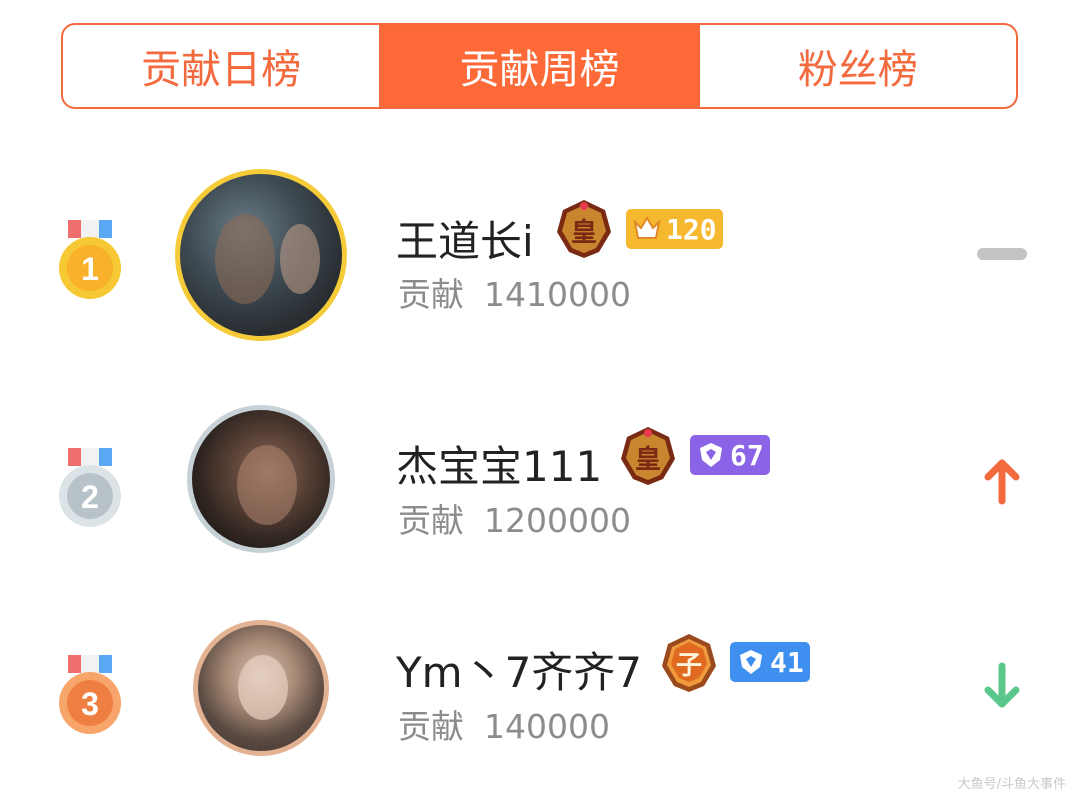 This screenshot has width=1080, height=804. Describe the element at coordinates (514, 294) in the screenshot. I see `contribution-value: 贡献 1410000` at that location.